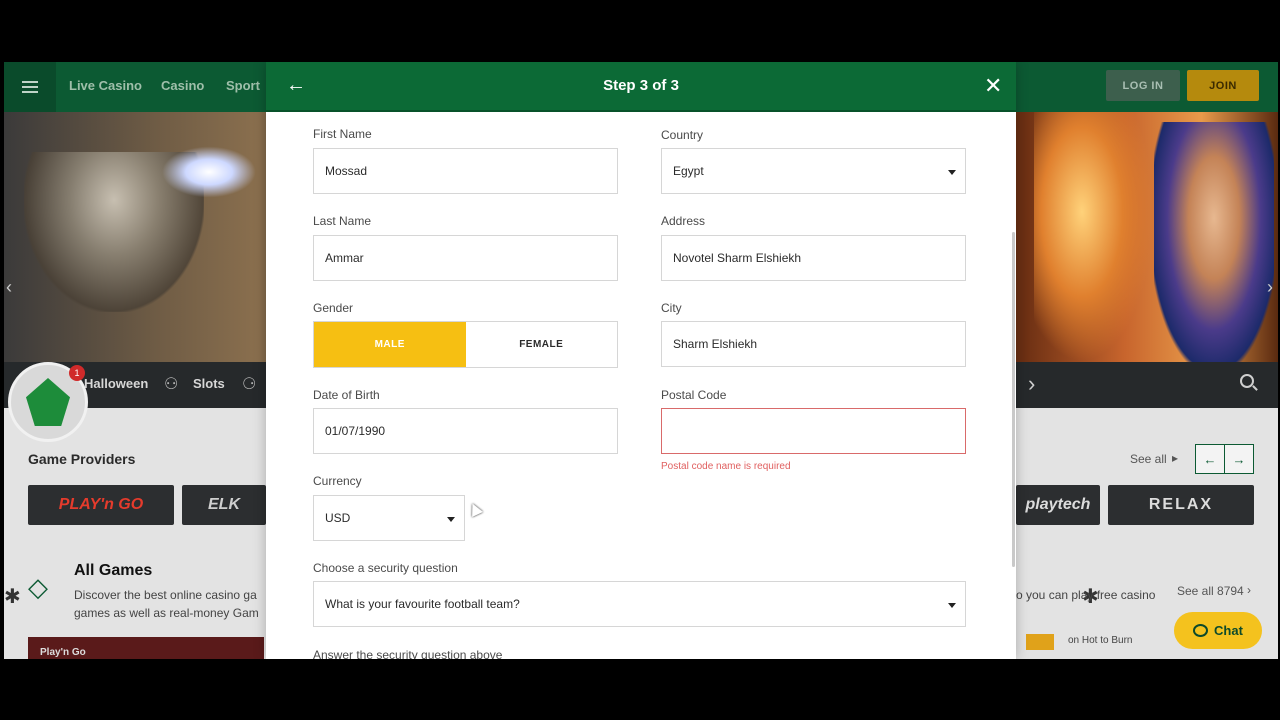 This screenshot has height=720, width=1280. I want to click on gender-label: Gender, so click(333, 308).